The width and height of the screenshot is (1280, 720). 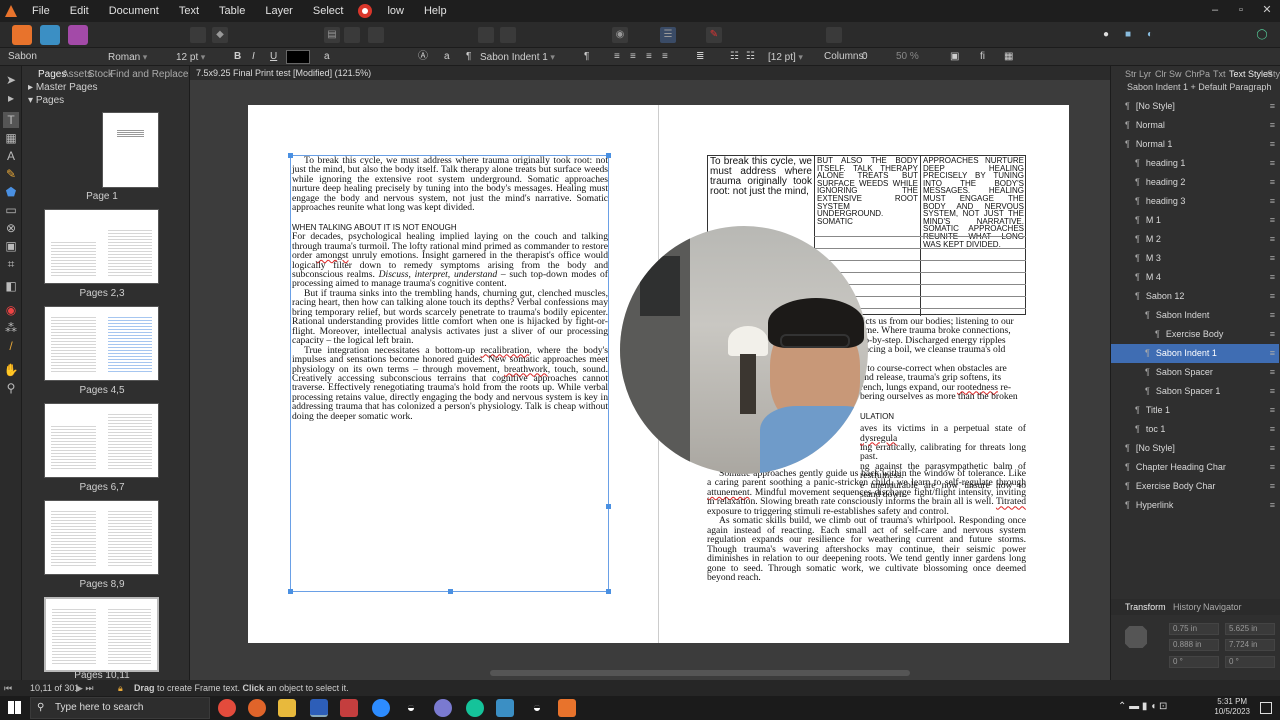 I want to click on hand-tool-icon: ✋, so click(x=11, y=370).